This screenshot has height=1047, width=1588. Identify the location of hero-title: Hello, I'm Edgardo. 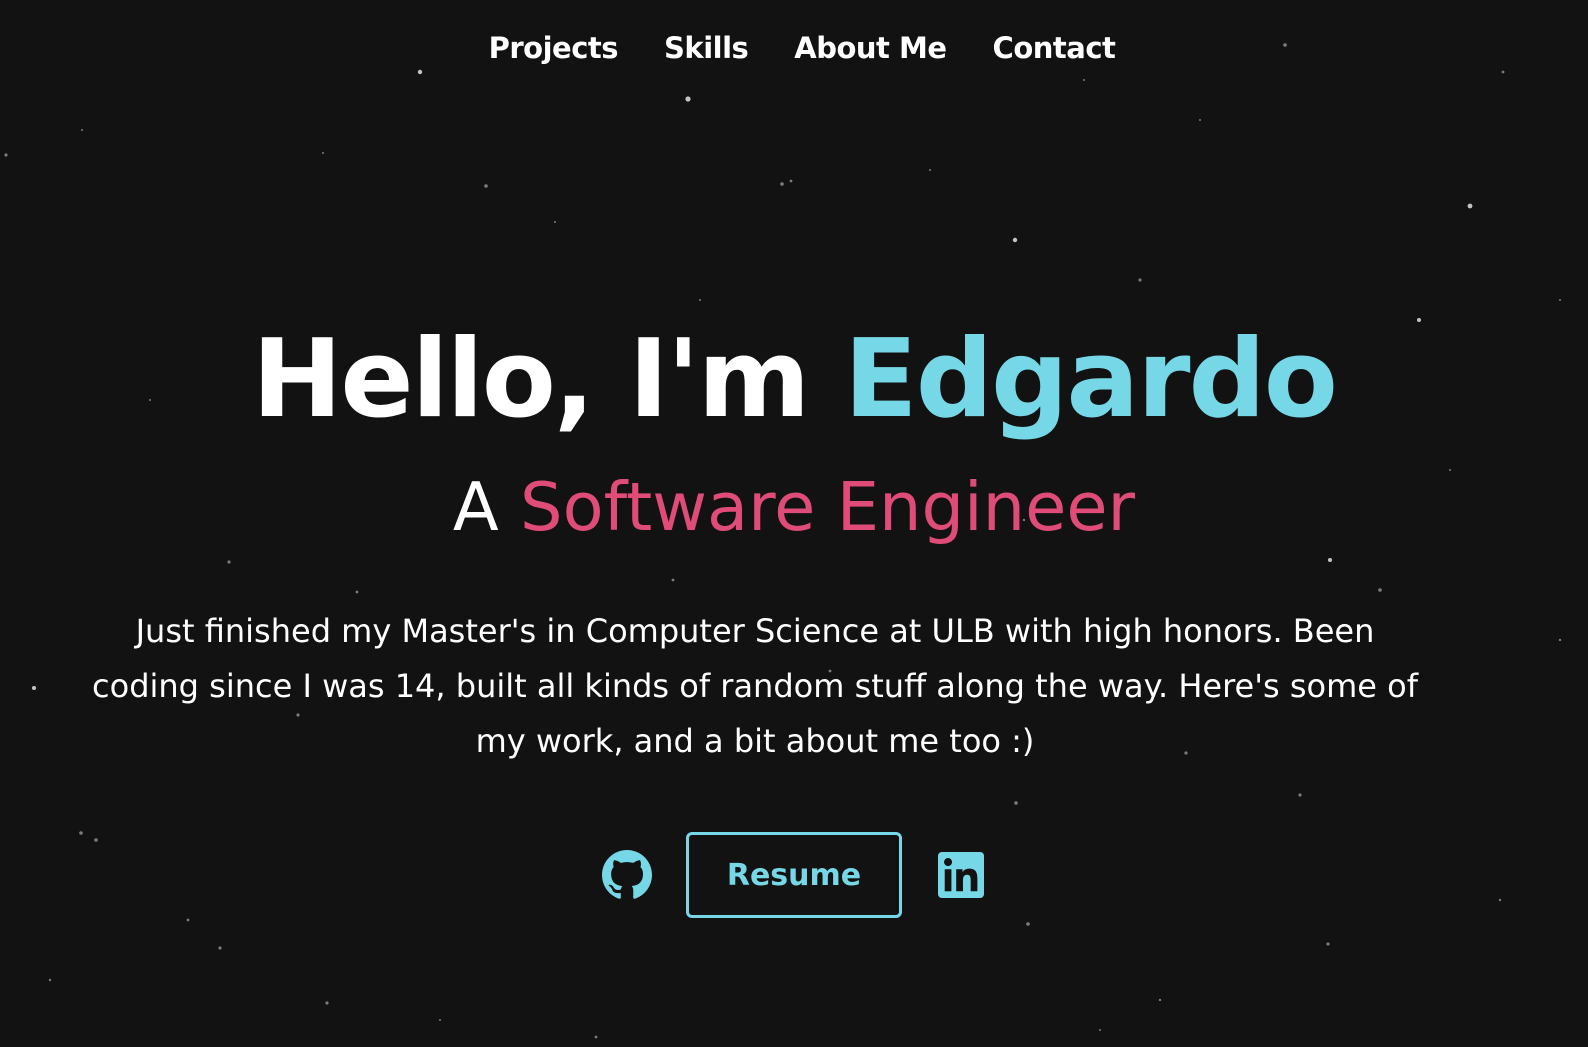
(794, 380).